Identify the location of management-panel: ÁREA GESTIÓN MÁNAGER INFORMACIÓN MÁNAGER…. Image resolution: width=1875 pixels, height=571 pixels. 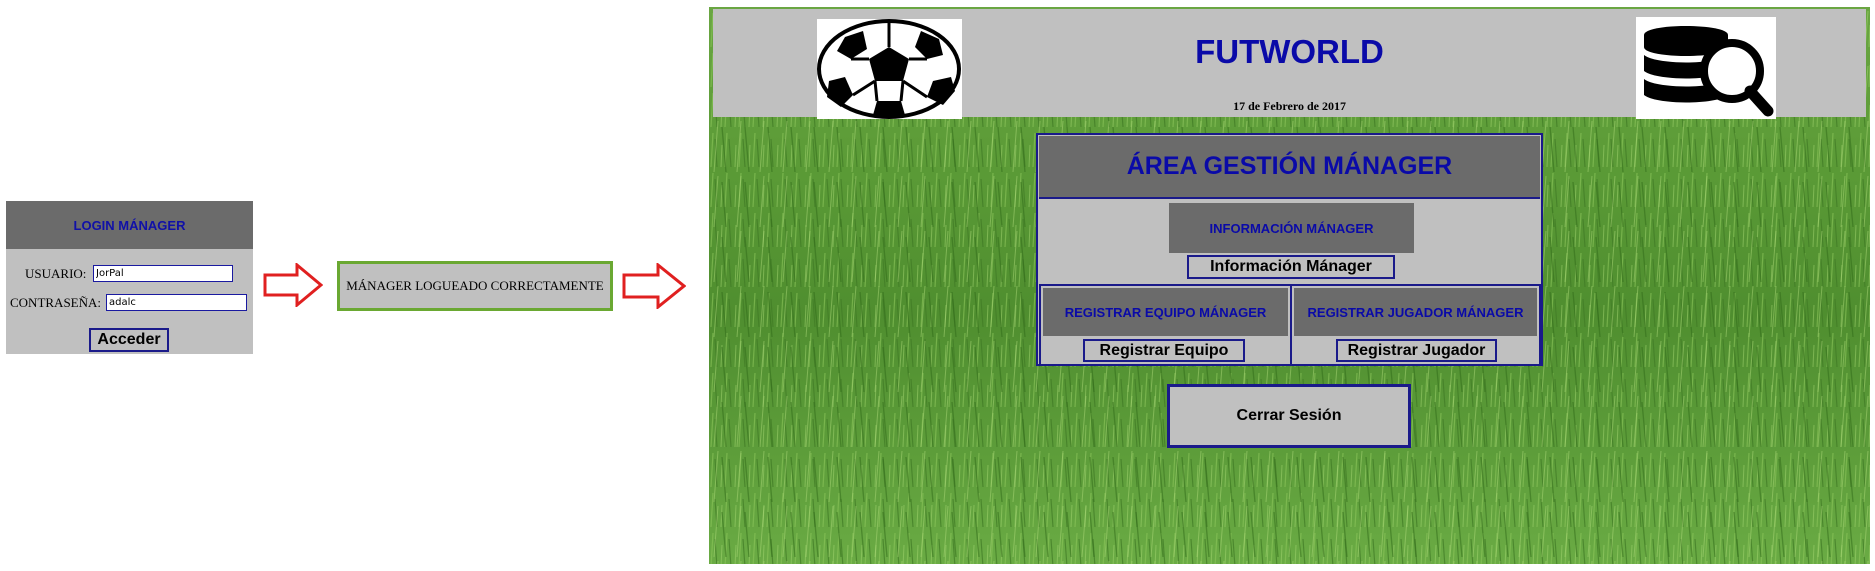
(1289, 249).